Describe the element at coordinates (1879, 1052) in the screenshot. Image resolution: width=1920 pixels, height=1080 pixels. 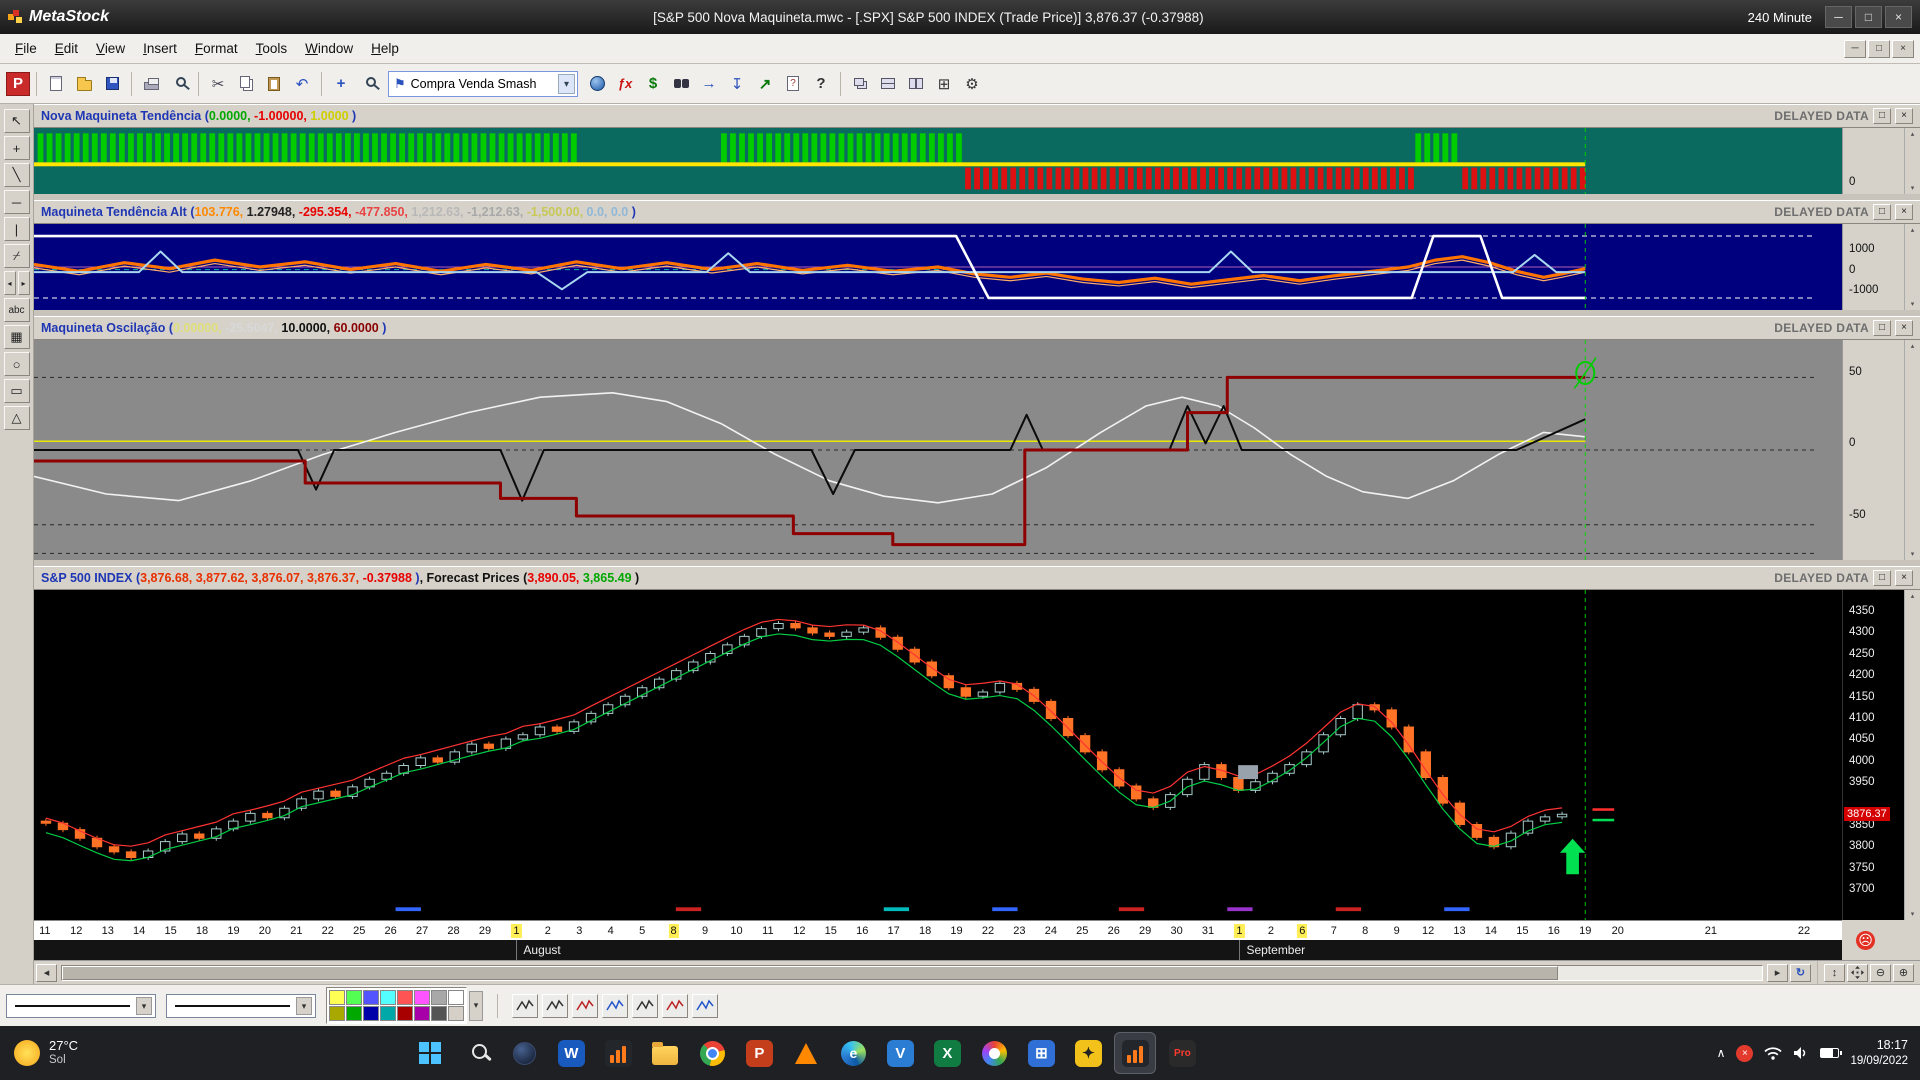
I see `taskbar-clock: 18:17 19/09/2022` at that location.